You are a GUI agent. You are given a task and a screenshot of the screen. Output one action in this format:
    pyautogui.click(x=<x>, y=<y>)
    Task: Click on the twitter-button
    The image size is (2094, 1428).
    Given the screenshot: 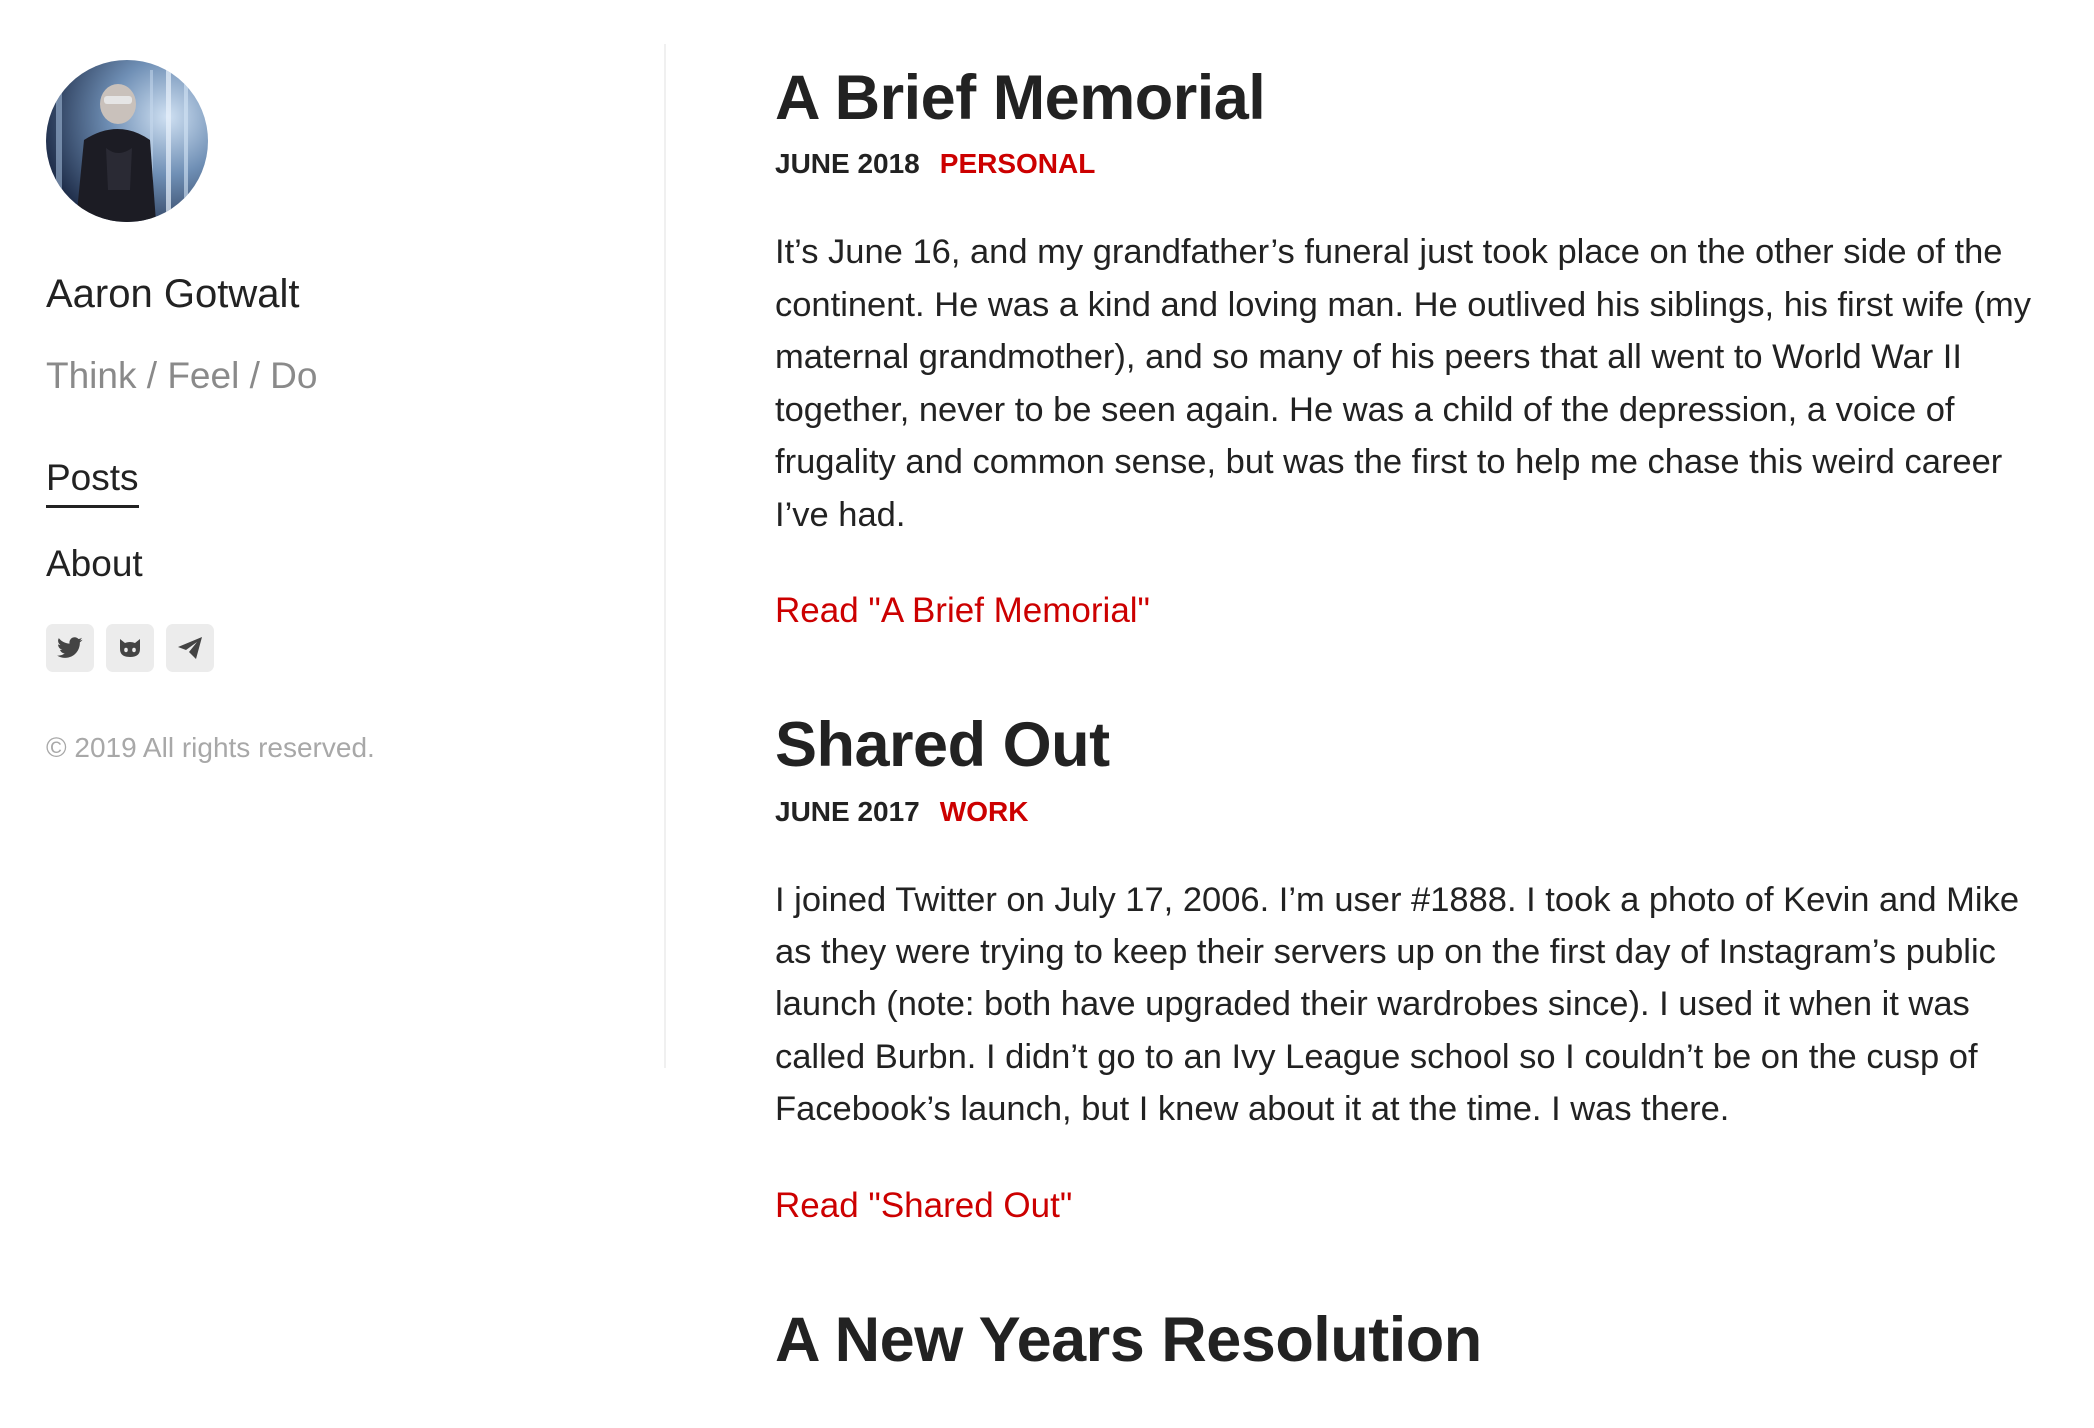 What is the action you would take?
    pyautogui.click(x=70, y=648)
    